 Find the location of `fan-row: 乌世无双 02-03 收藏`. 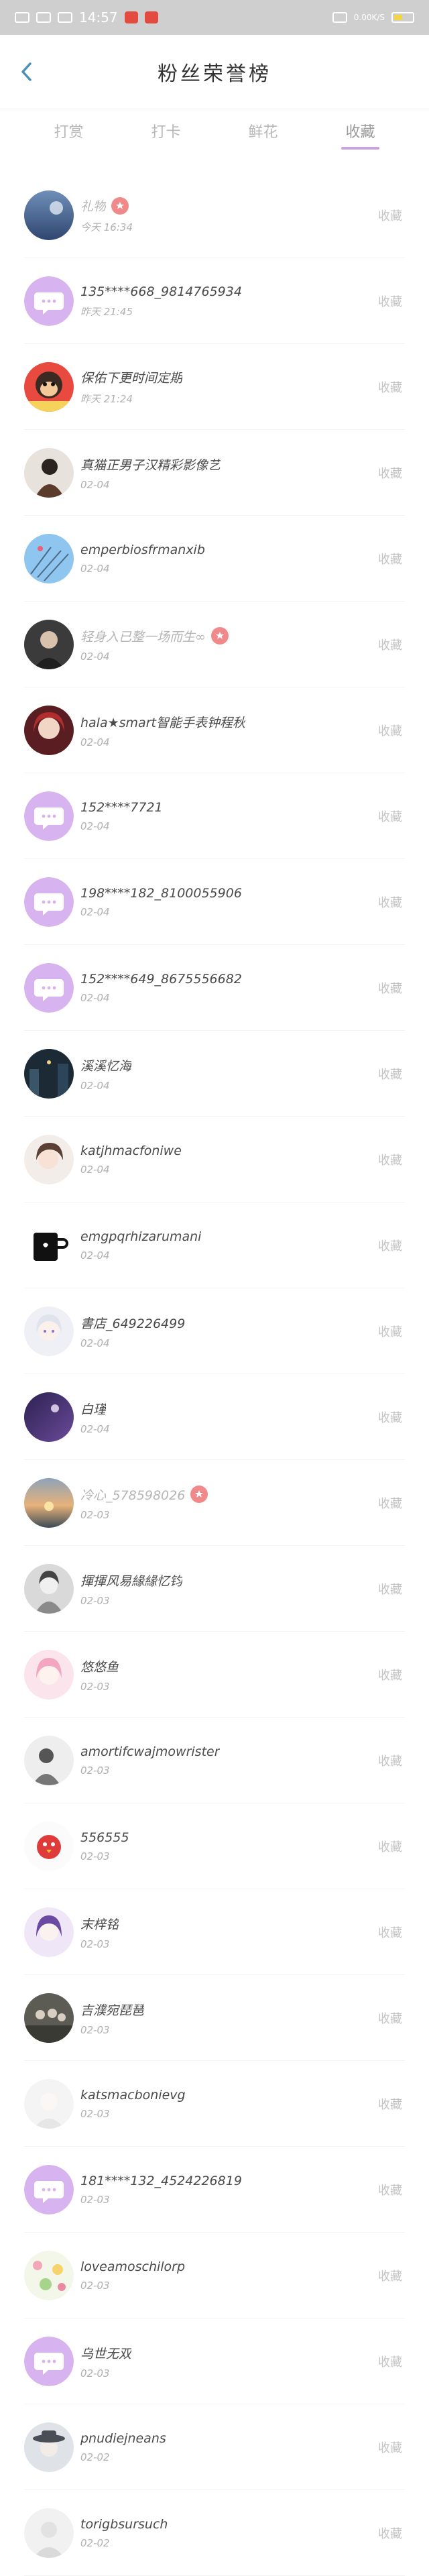

fan-row: 乌世无双 02-03 收藏 is located at coordinates (214, 2361).